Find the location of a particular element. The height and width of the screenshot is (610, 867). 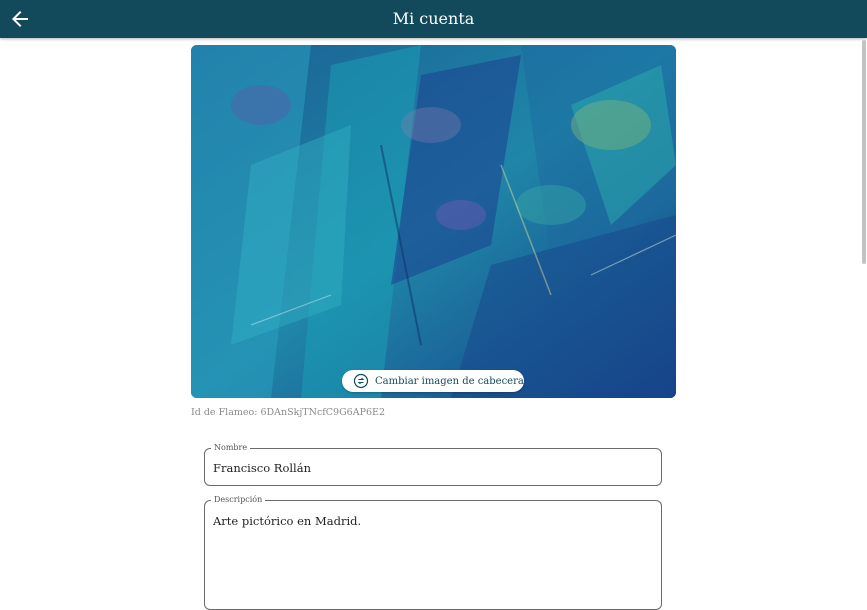

change-header-image-button: Cambiar imagen de cabecera is located at coordinates (433, 381).